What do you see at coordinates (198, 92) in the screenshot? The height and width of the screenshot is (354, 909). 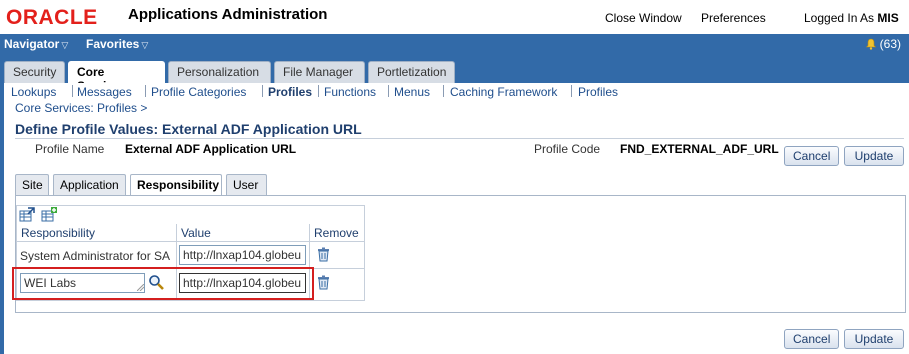 I see `subnav-profile-categories: Profile Categories` at bounding box center [198, 92].